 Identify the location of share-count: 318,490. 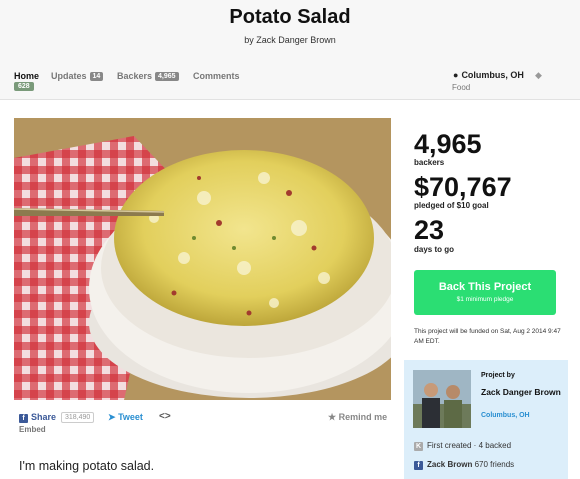
(78, 417).